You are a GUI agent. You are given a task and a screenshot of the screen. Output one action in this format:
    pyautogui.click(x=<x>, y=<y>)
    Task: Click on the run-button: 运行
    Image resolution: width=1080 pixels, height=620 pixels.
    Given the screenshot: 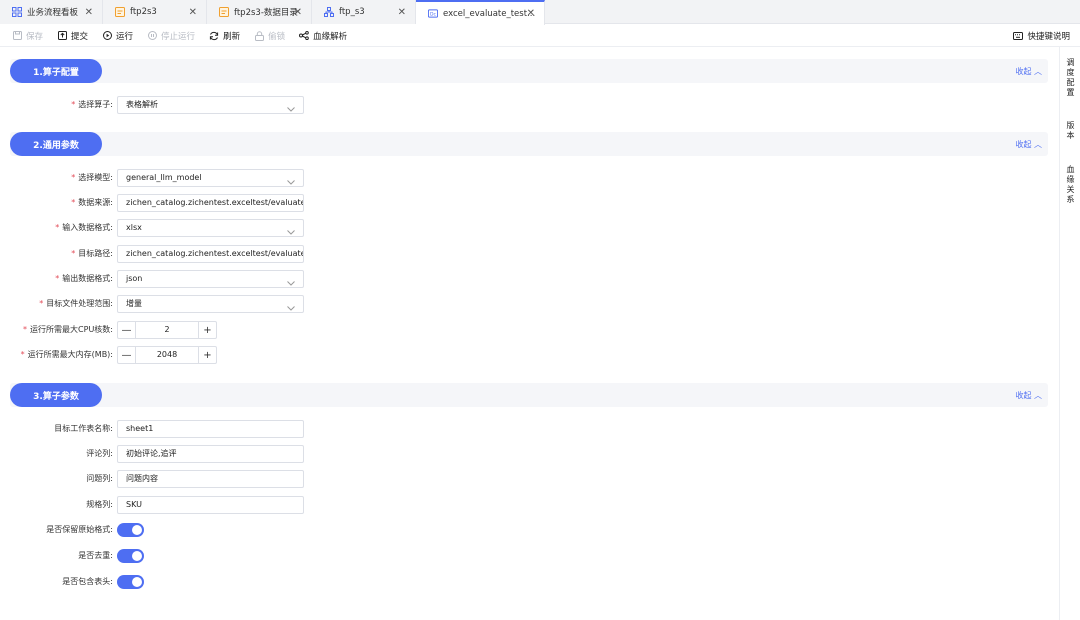 What is the action you would take?
    pyautogui.click(x=117, y=36)
    